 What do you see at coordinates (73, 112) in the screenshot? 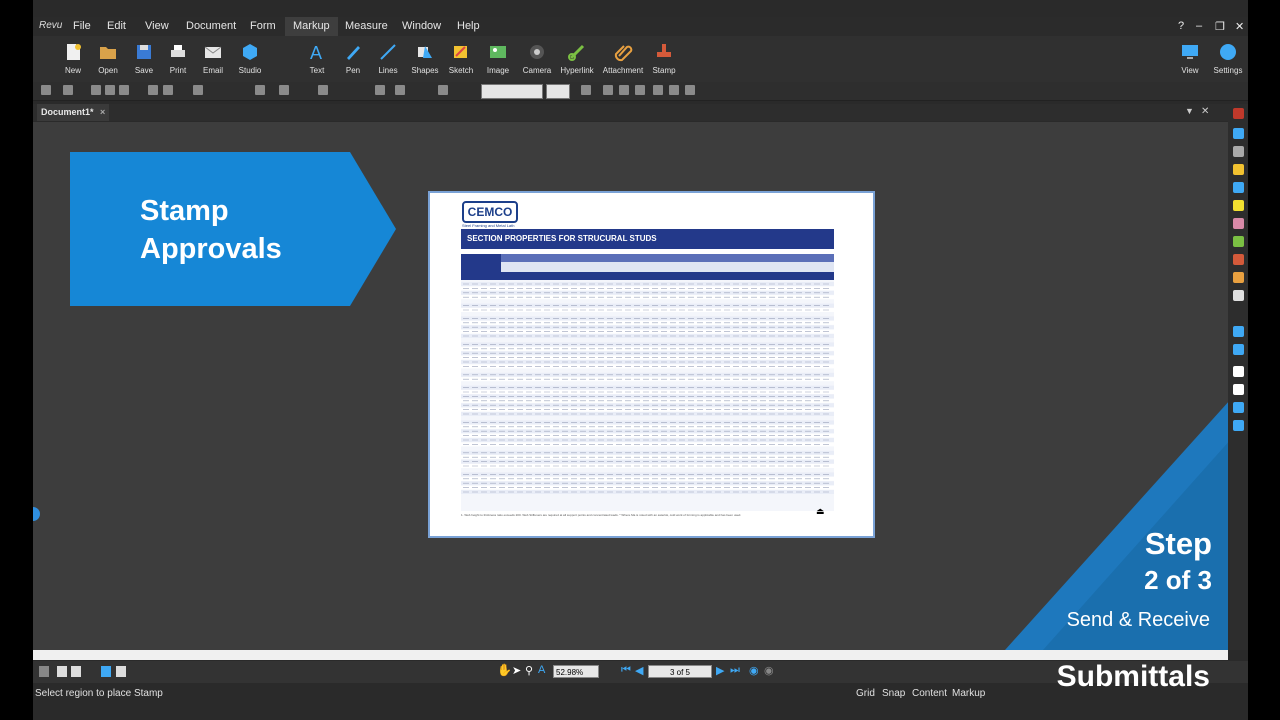
I see `tab-document1: Document1* ×` at bounding box center [73, 112].